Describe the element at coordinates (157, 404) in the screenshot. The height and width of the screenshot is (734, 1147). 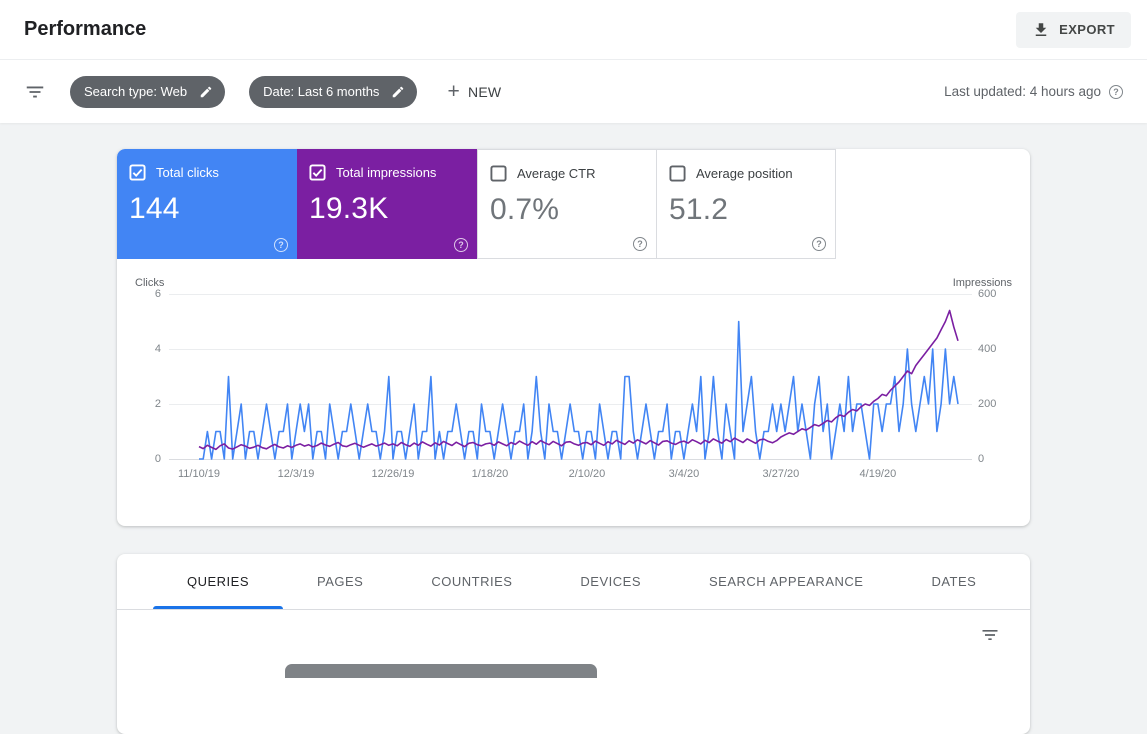
I see `y-tick-label: 2` at that location.